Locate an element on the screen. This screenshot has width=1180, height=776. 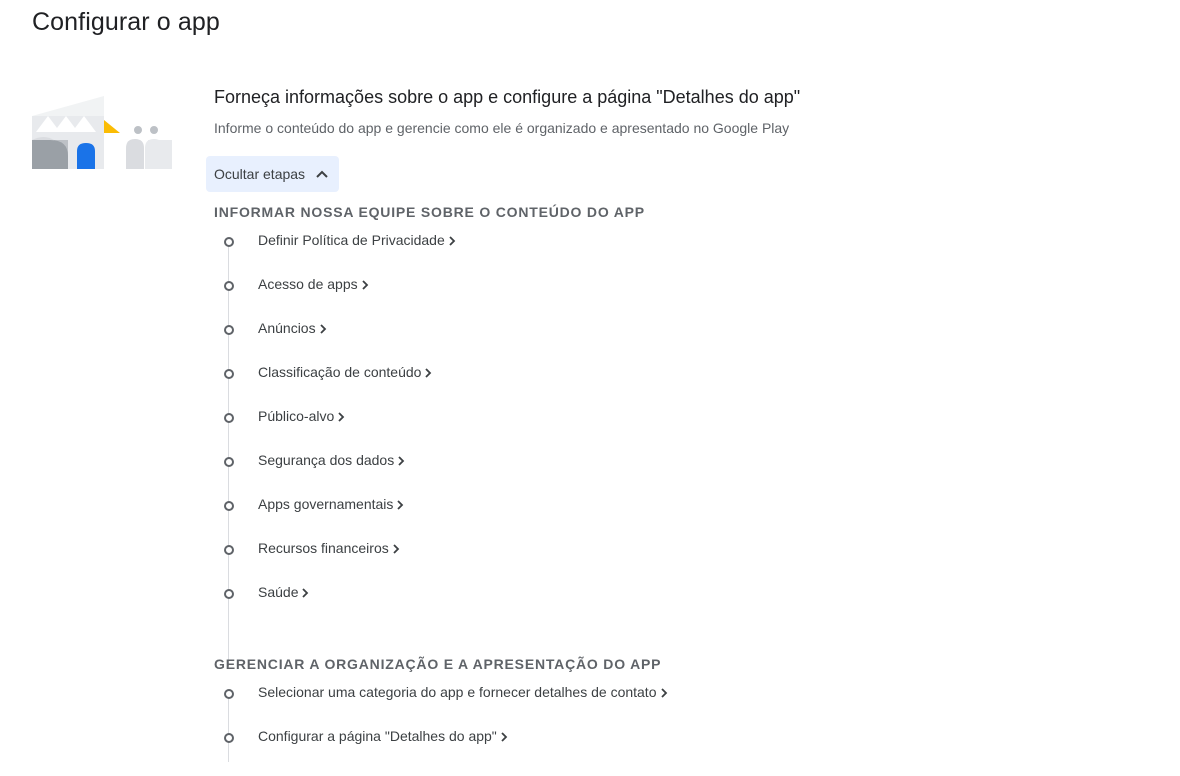
step-link: Anúncios is located at coordinates (292, 328).